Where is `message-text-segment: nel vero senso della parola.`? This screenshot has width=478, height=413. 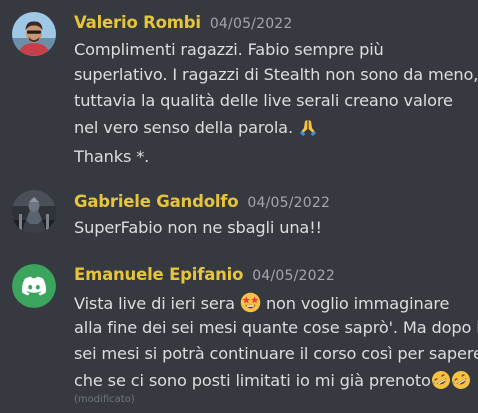 message-text-segment: nel vero senso della parola. is located at coordinates (183, 127).